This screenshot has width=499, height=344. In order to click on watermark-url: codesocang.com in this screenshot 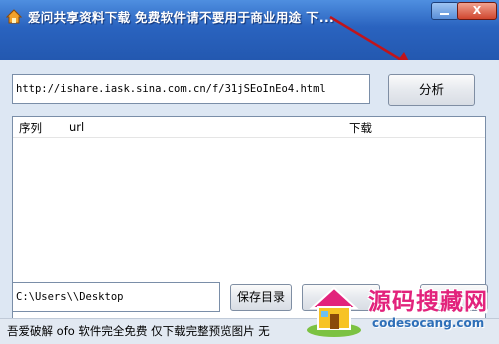, I will do `click(428, 323)`.